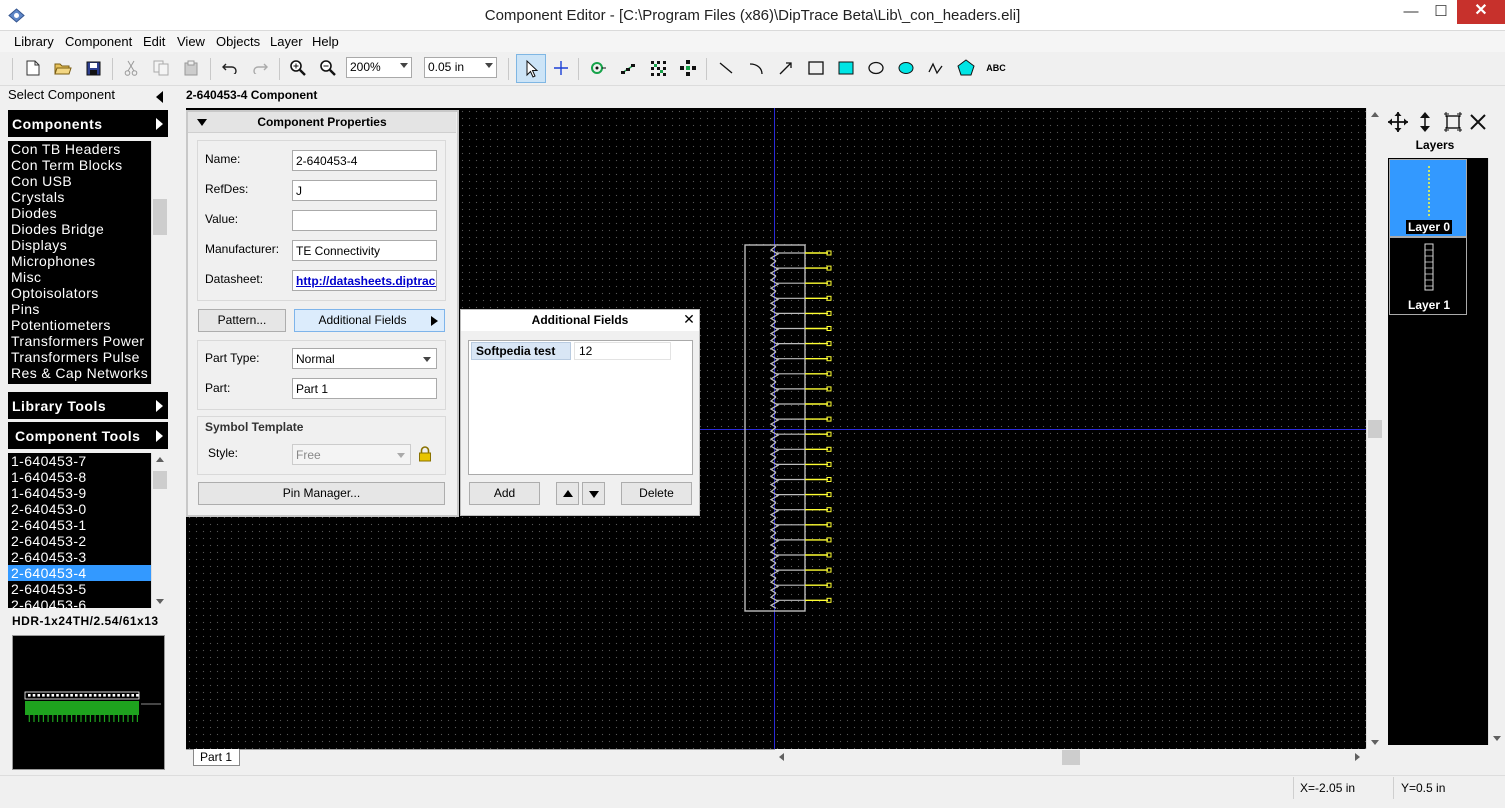  I want to click on layer-item-1: Layer 1, so click(1428, 276).